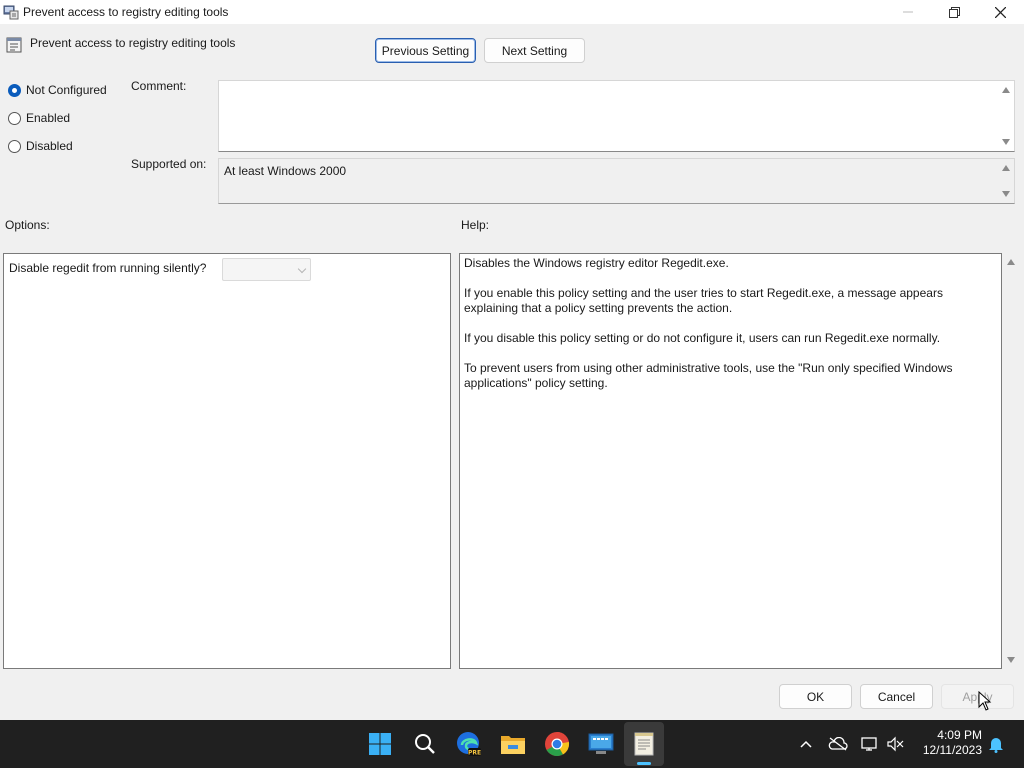 This screenshot has width=1024, height=768. I want to click on start-icon, so click(380, 744).